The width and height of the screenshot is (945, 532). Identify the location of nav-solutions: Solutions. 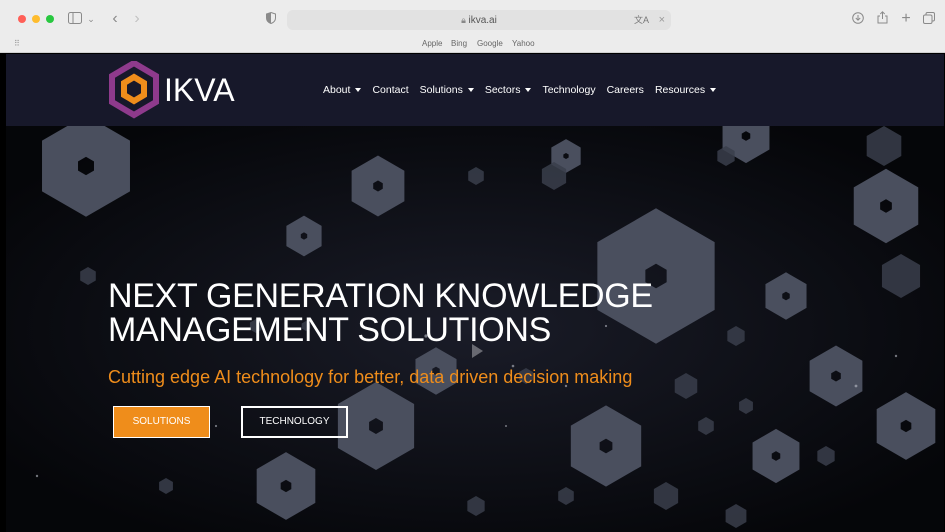
(447, 90).